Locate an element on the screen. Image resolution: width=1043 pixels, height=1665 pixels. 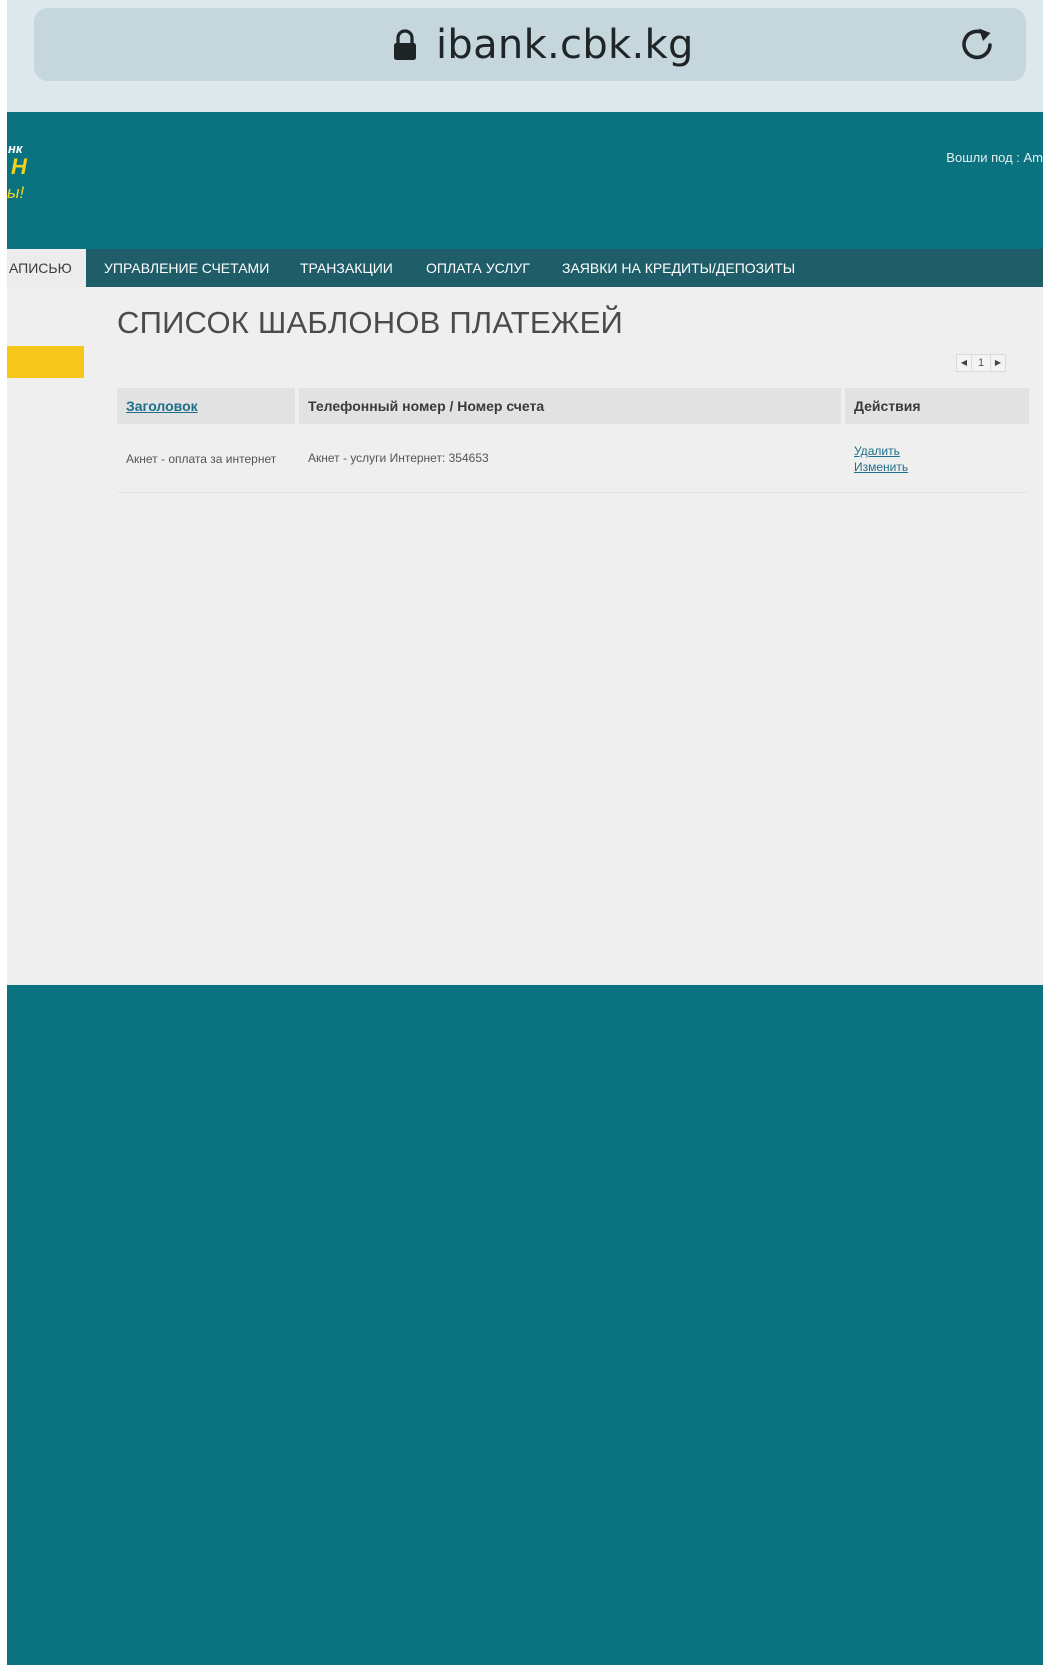
sort-by-title-link: Заголовок is located at coordinates (162, 406).